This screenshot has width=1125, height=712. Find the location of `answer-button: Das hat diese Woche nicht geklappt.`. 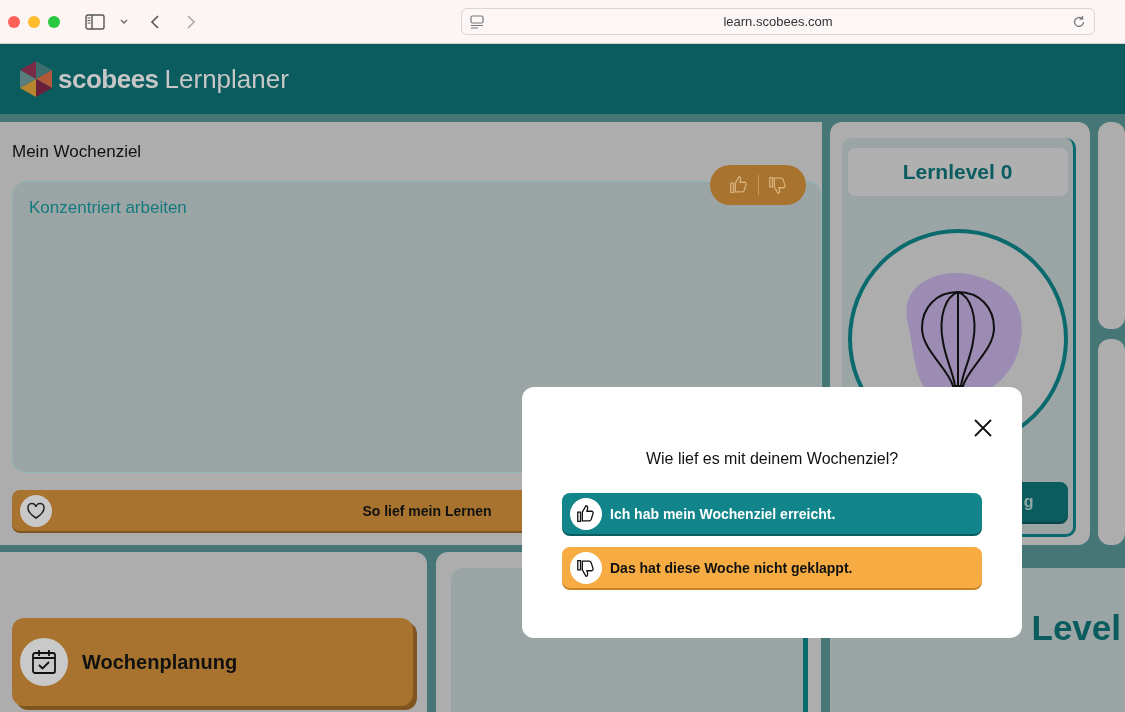

answer-button: Das hat diese Woche nicht geklappt. is located at coordinates (772, 567).